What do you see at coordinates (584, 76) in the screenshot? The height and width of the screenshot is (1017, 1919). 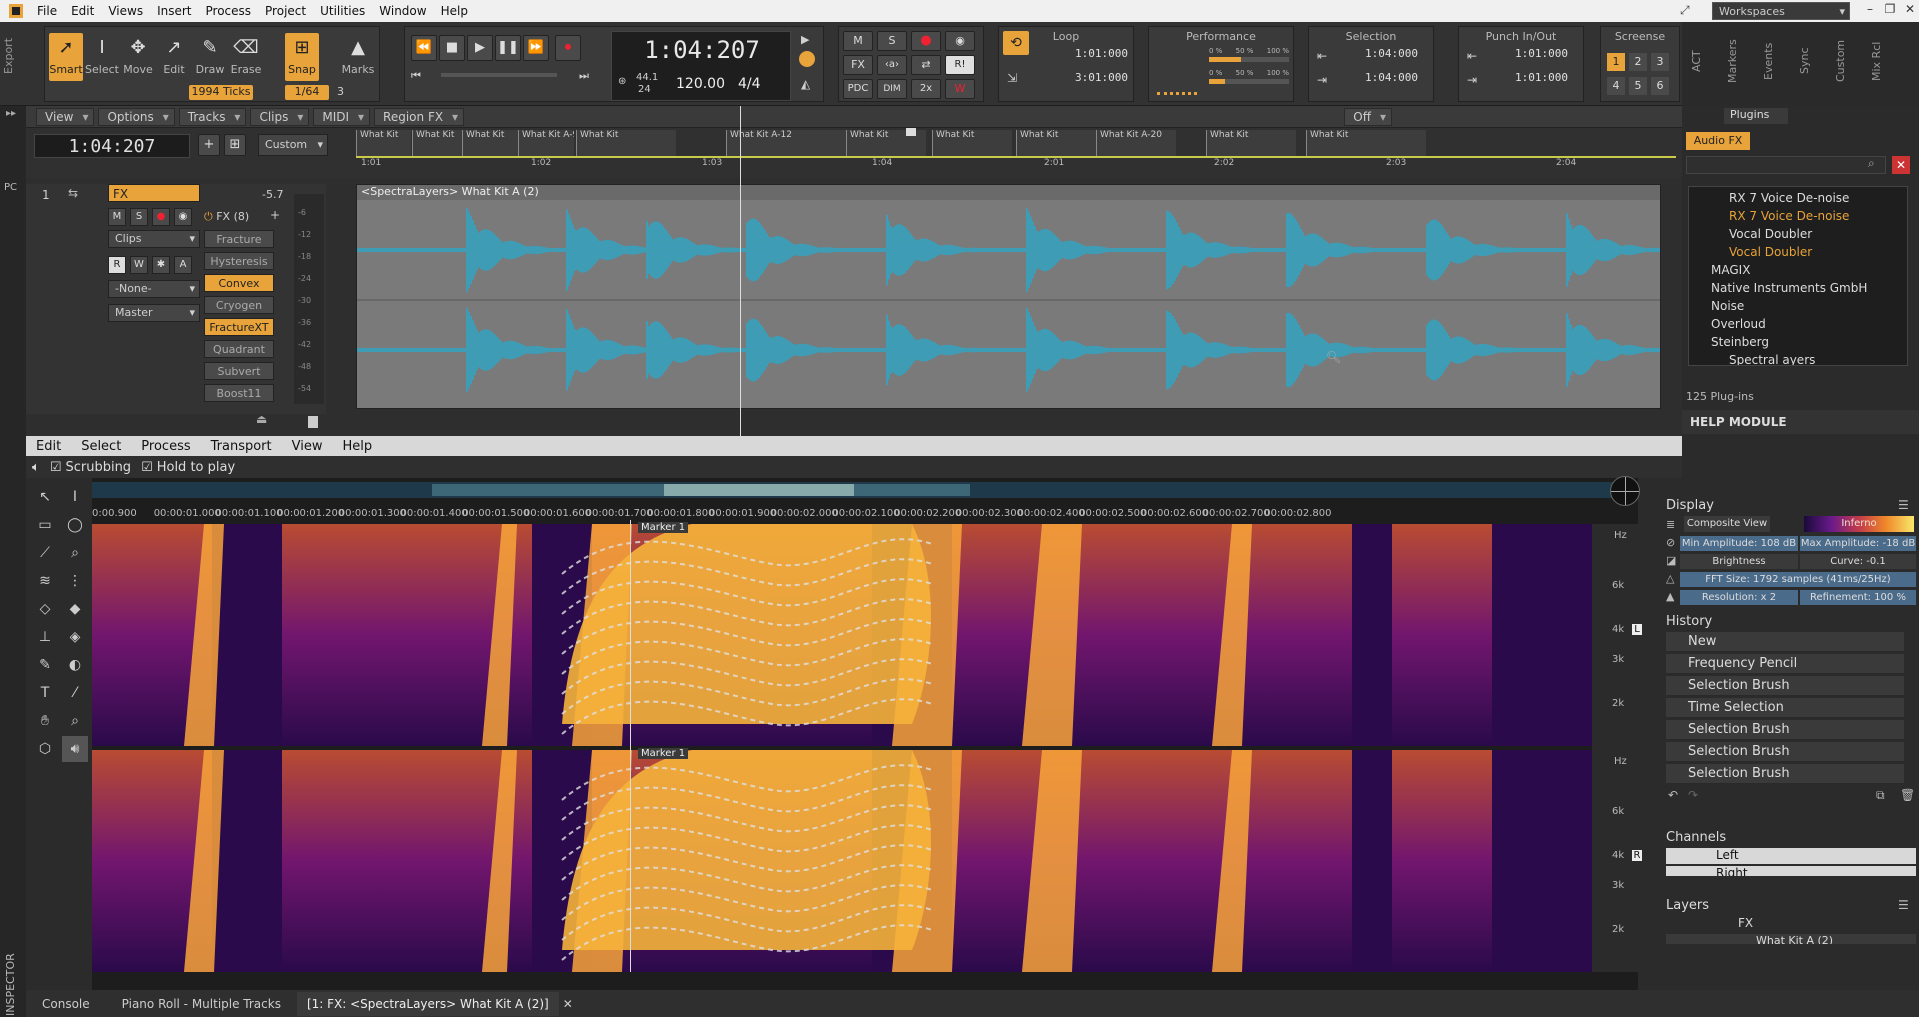 I see `go-to-end-icon: ⏭` at bounding box center [584, 76].